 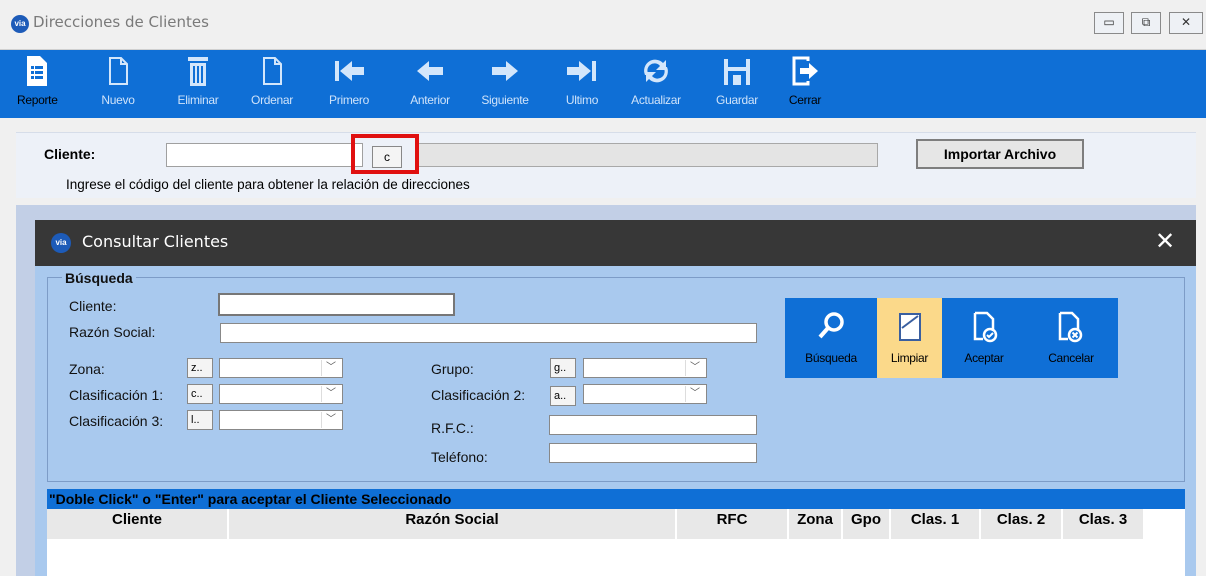 I want to click on accept-document-icon, so click(x=985, y=327).